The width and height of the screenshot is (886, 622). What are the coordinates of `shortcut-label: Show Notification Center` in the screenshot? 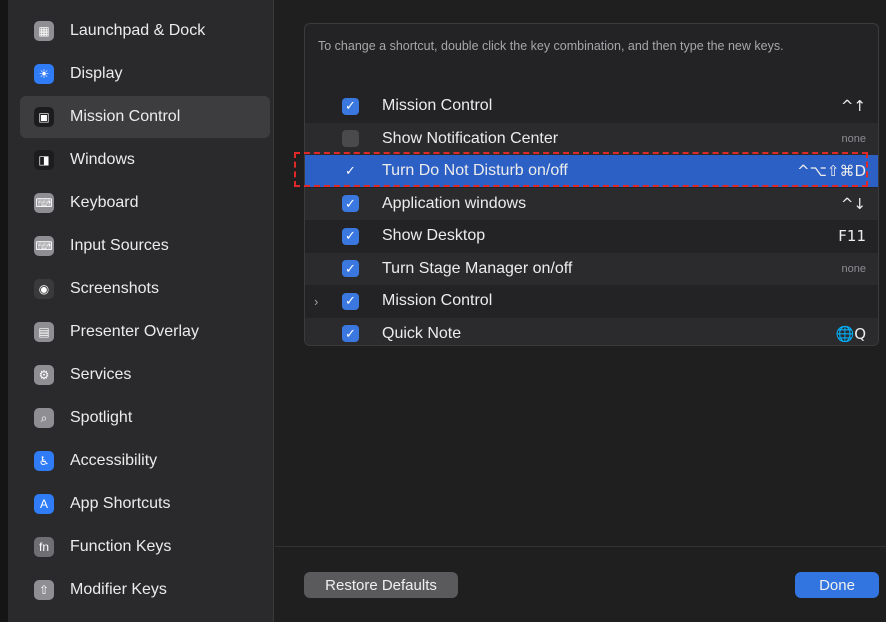 It's located at (470, 138).